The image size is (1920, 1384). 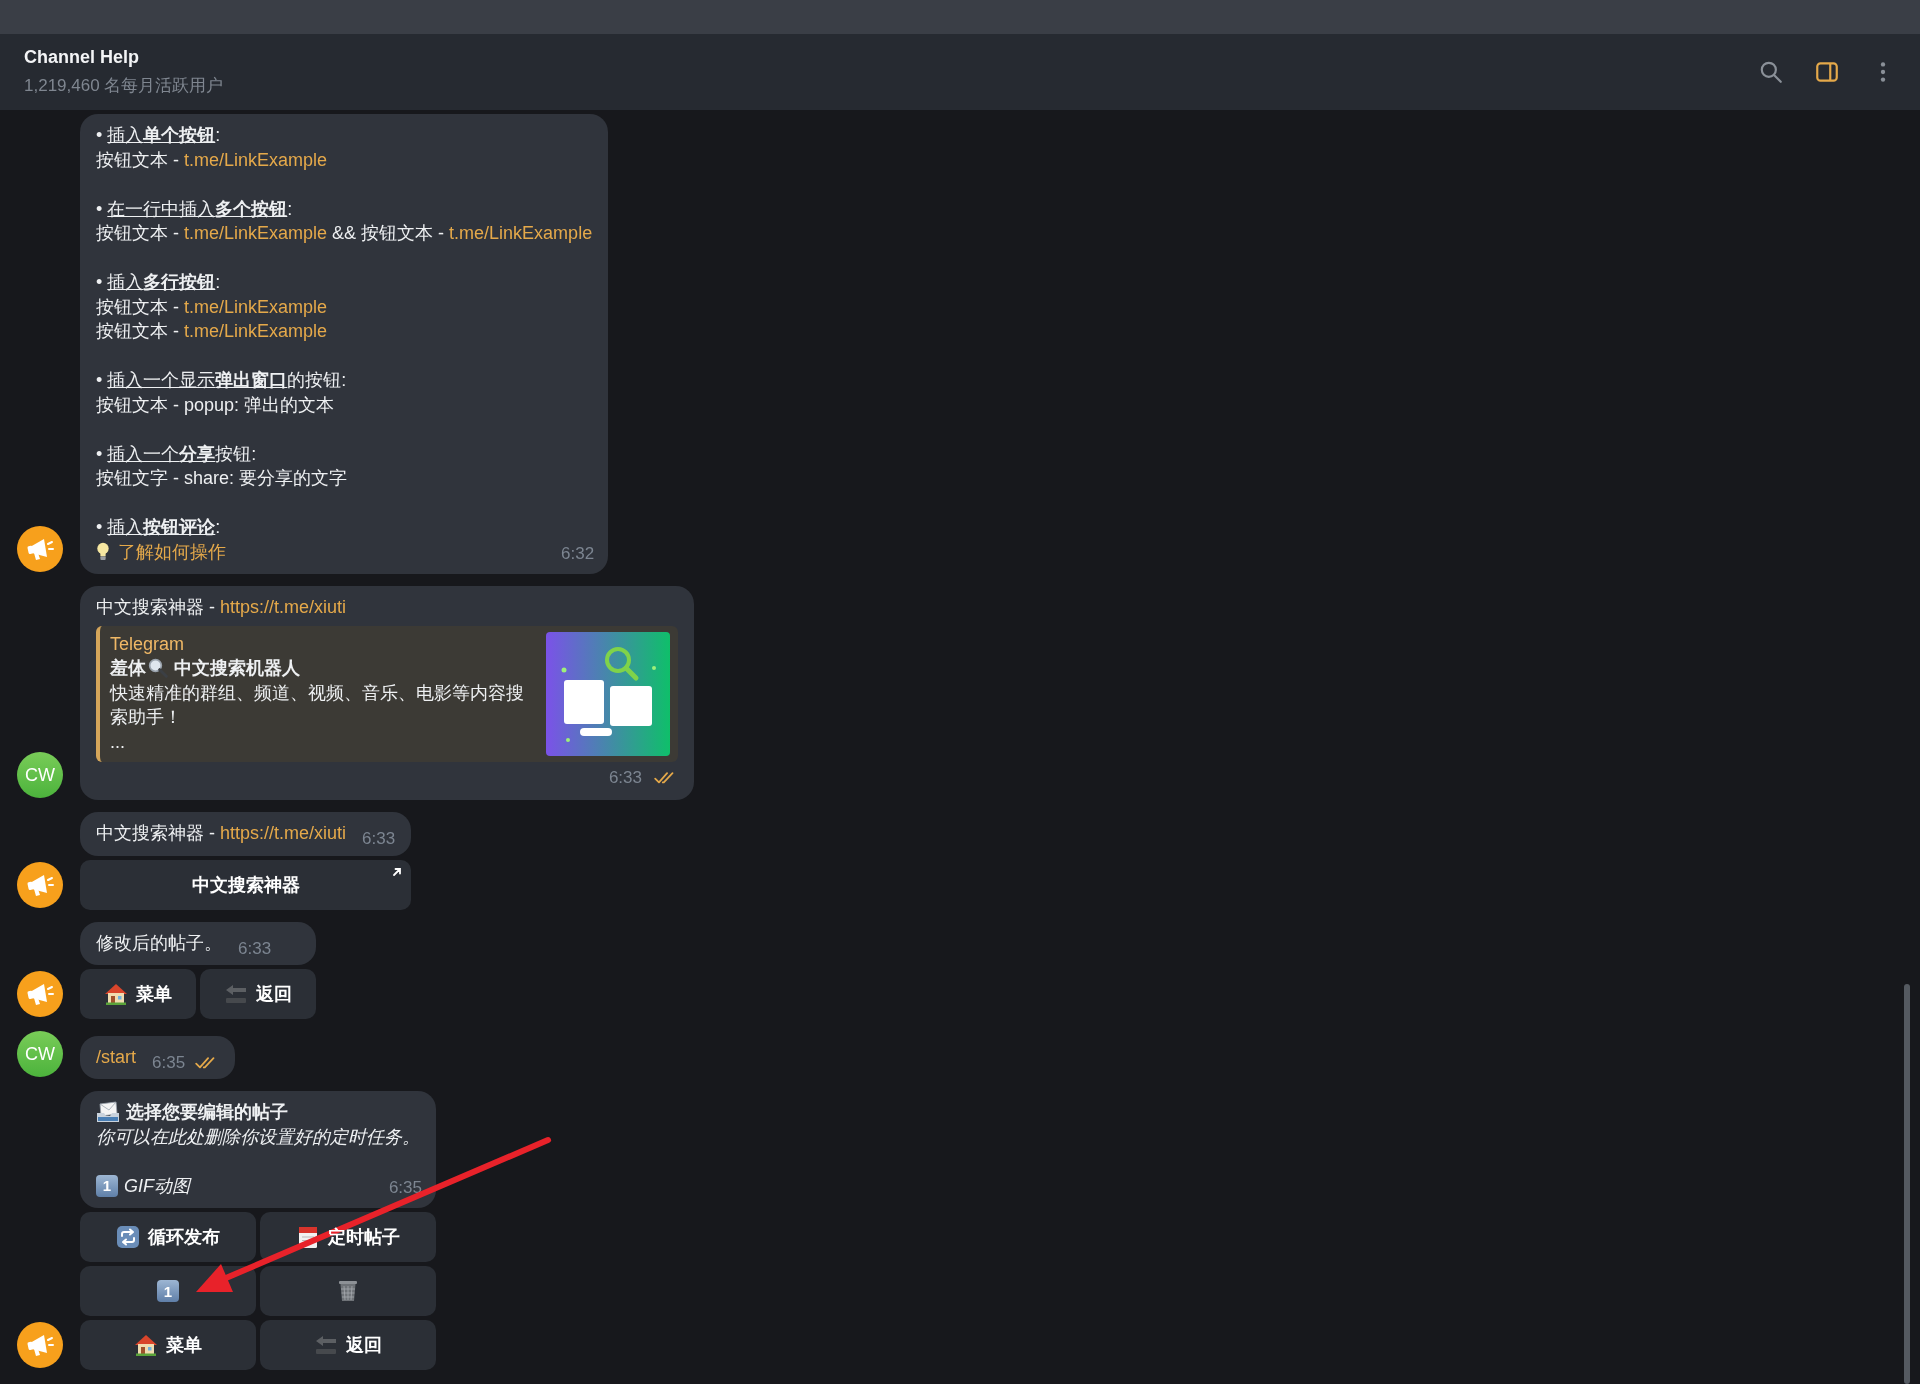 I want to click on section-heading: • 插入单个按钮:, so click(x=159, y=135).